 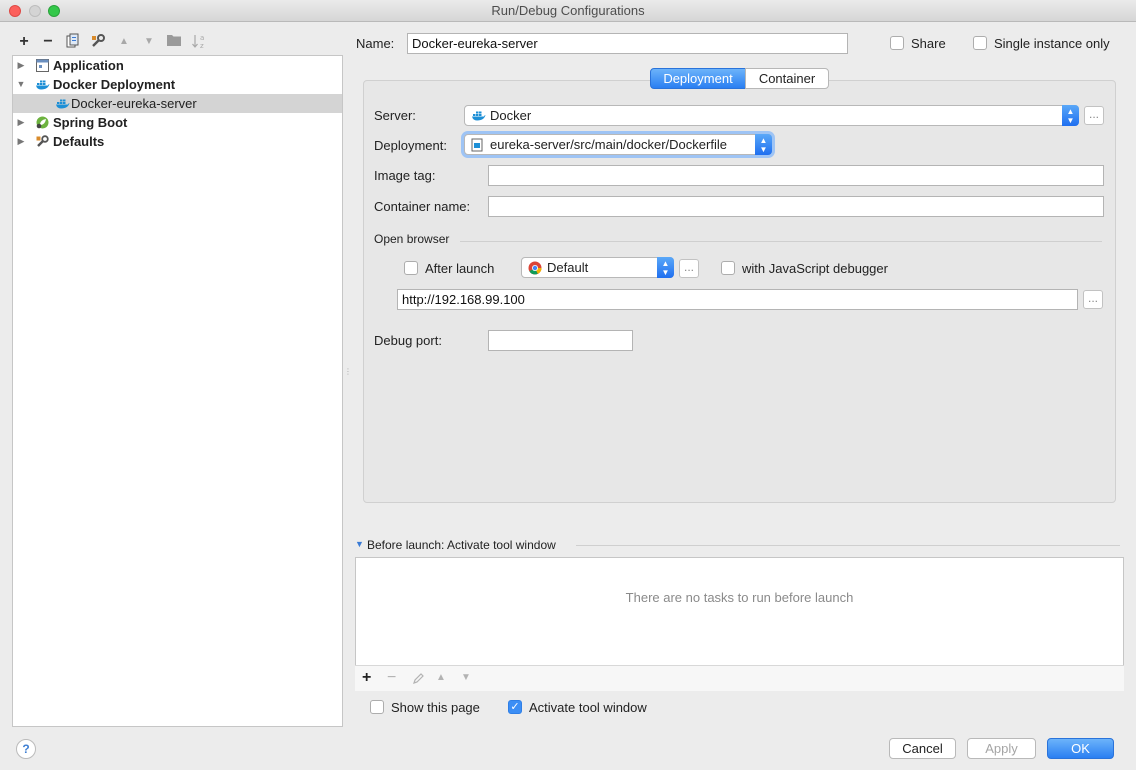 What do you see at coordinates (1080, 748) in the screenshot?
I see `ok-button: OK` at bounding box center [1080, 748].